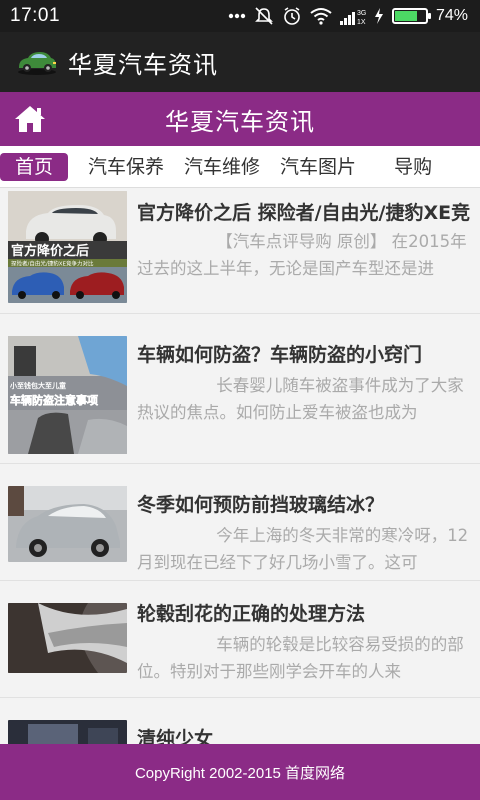  What do you see at coordinates (300, 658) in the screenshot?
I see `news-summary: 车辆的轮毂是比较容易受损的的部位。特别对于那些刚学会开车的人来` at bounding box center [300, 658].